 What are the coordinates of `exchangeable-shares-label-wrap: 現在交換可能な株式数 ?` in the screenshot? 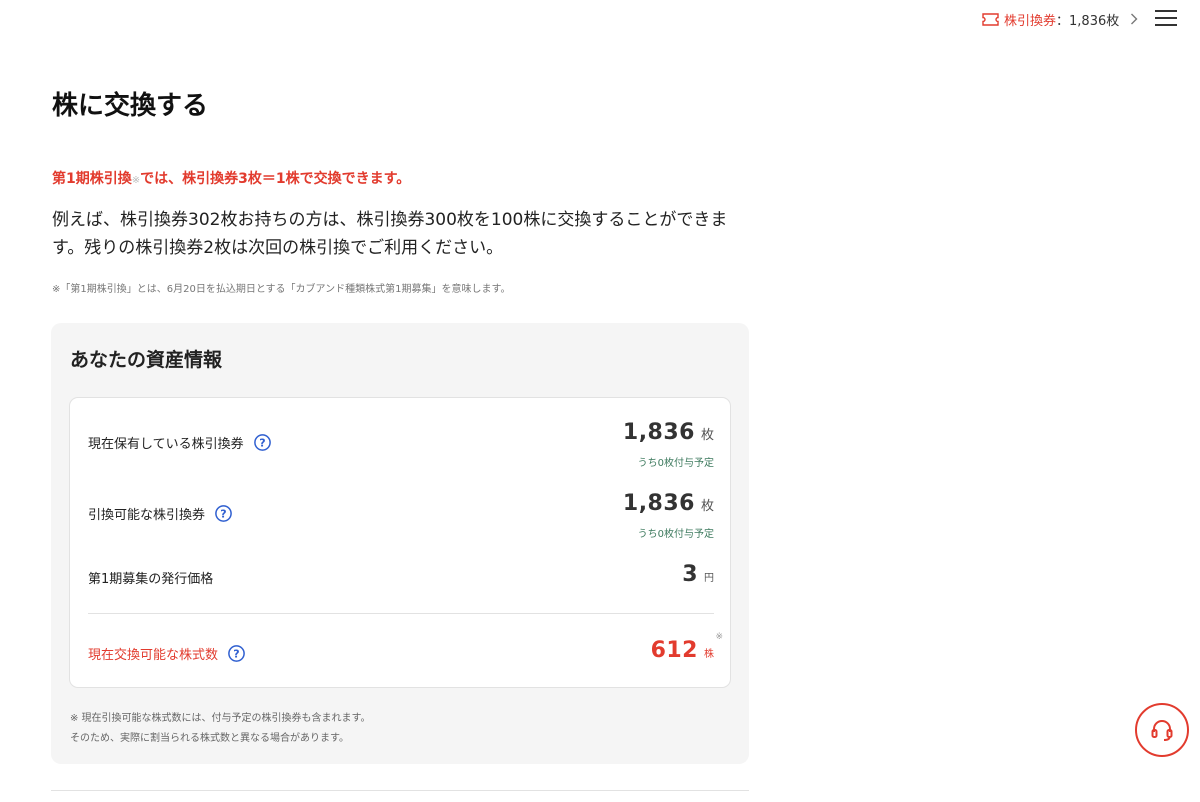 It's located at (166, 653).